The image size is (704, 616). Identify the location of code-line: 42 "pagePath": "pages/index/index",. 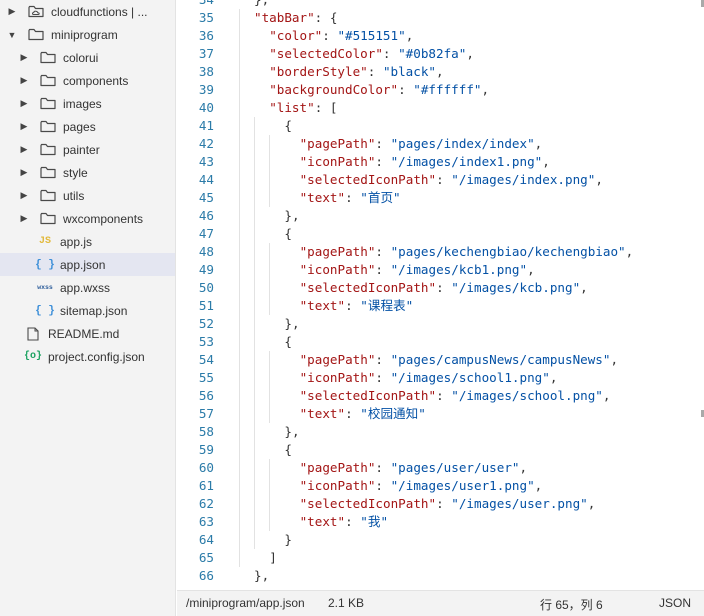
(432, 144).